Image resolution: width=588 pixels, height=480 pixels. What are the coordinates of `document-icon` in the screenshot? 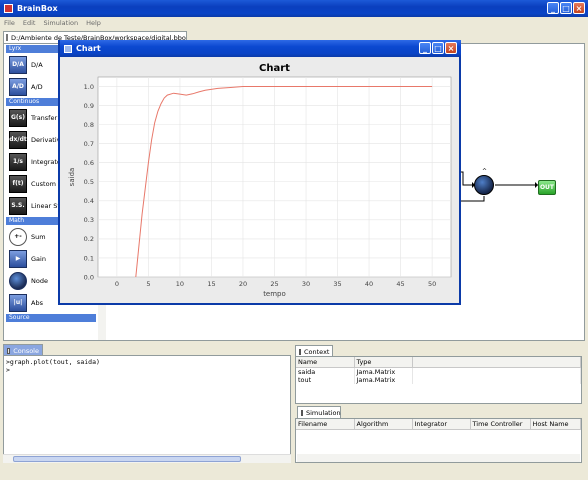 It's located at (7, 37).